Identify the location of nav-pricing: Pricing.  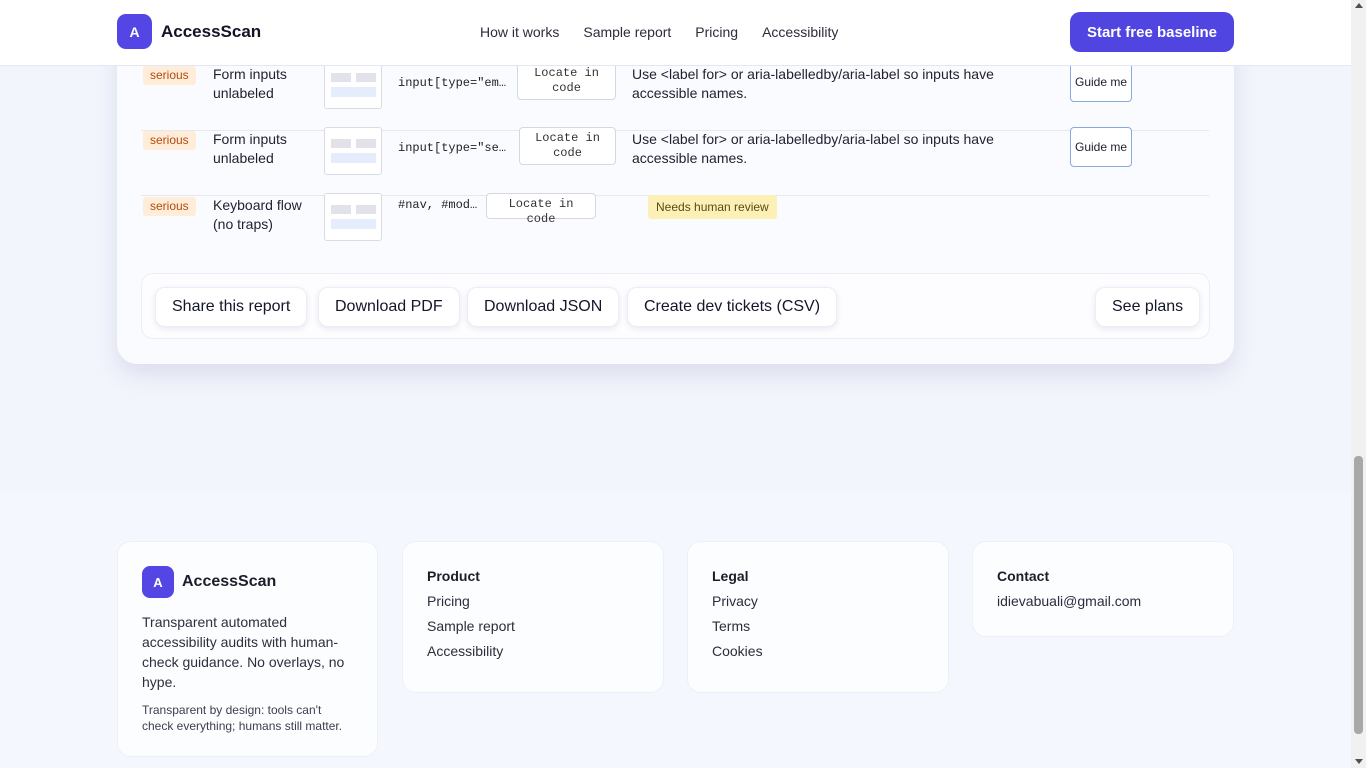
(716, 32).